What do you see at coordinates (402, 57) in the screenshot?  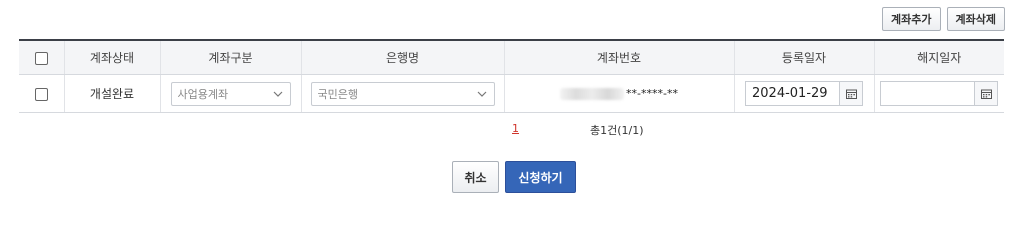 I see `column-header-bank-name: 은행명` at bounding box center [402, 57].